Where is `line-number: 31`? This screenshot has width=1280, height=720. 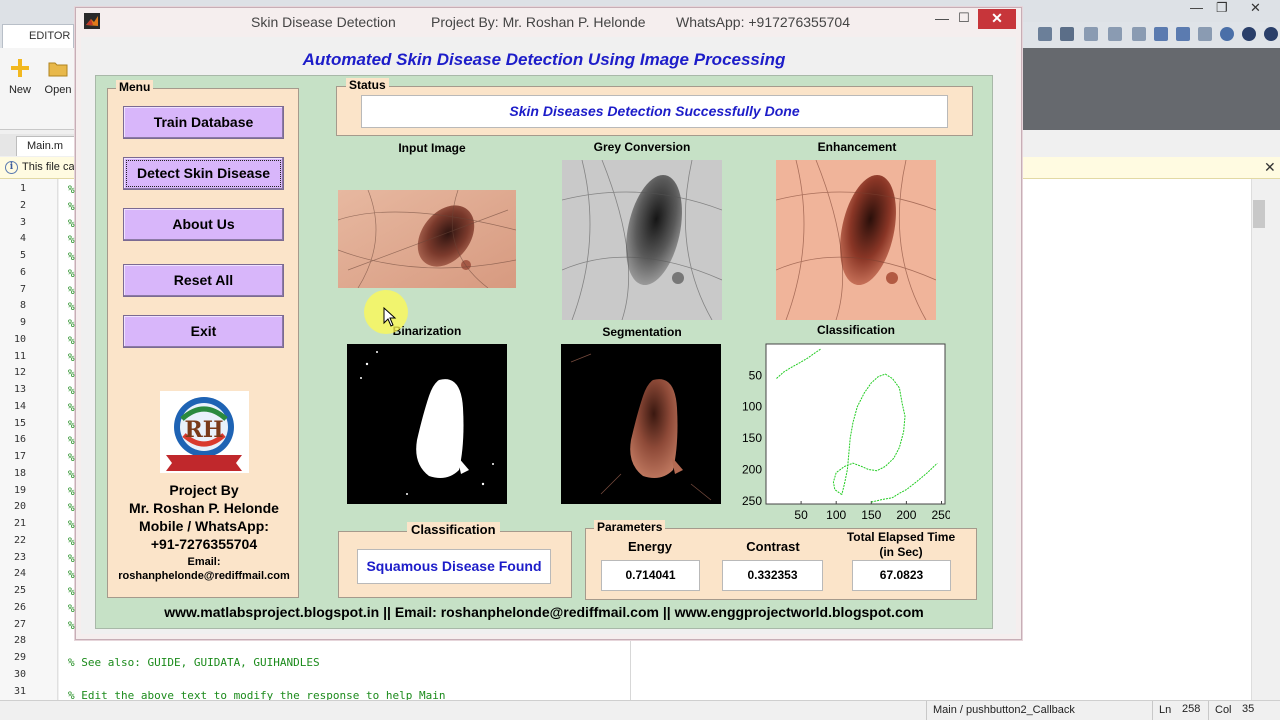 line-number: 31 is located at coordinates (19, 691).